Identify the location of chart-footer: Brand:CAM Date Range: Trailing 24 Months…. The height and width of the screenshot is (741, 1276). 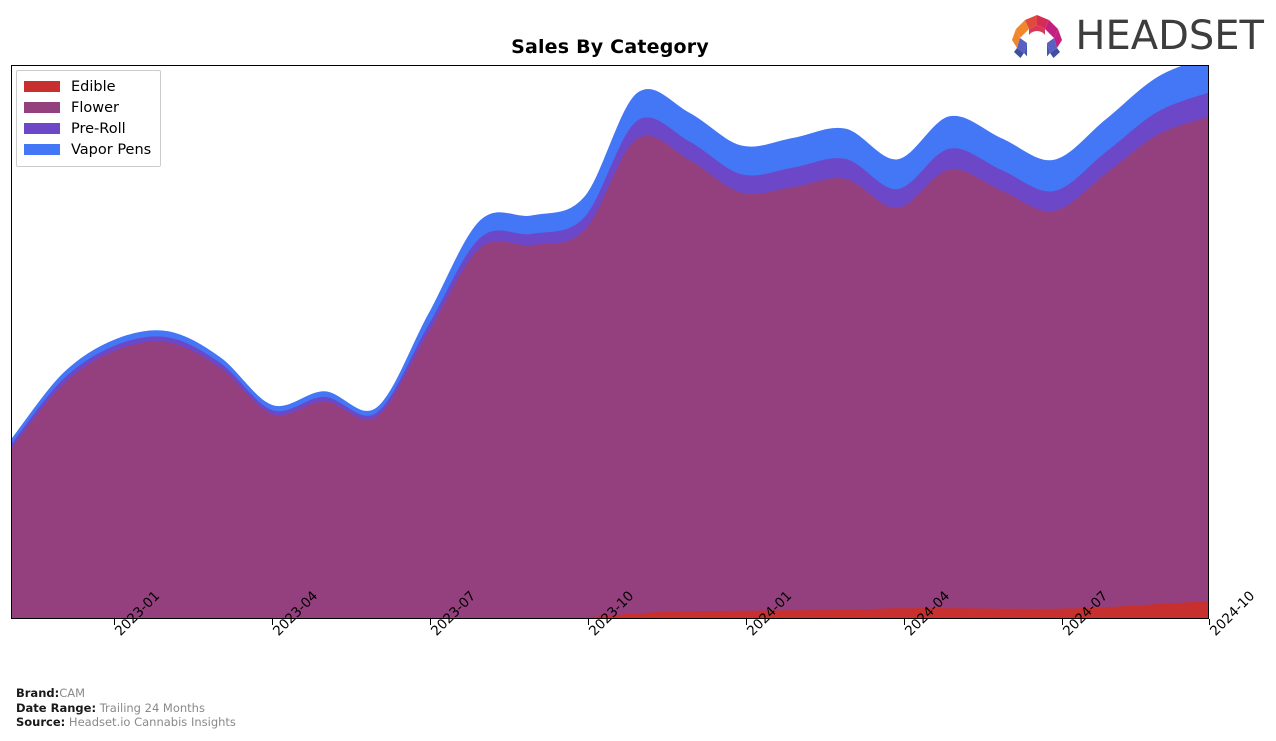
(316, 708).